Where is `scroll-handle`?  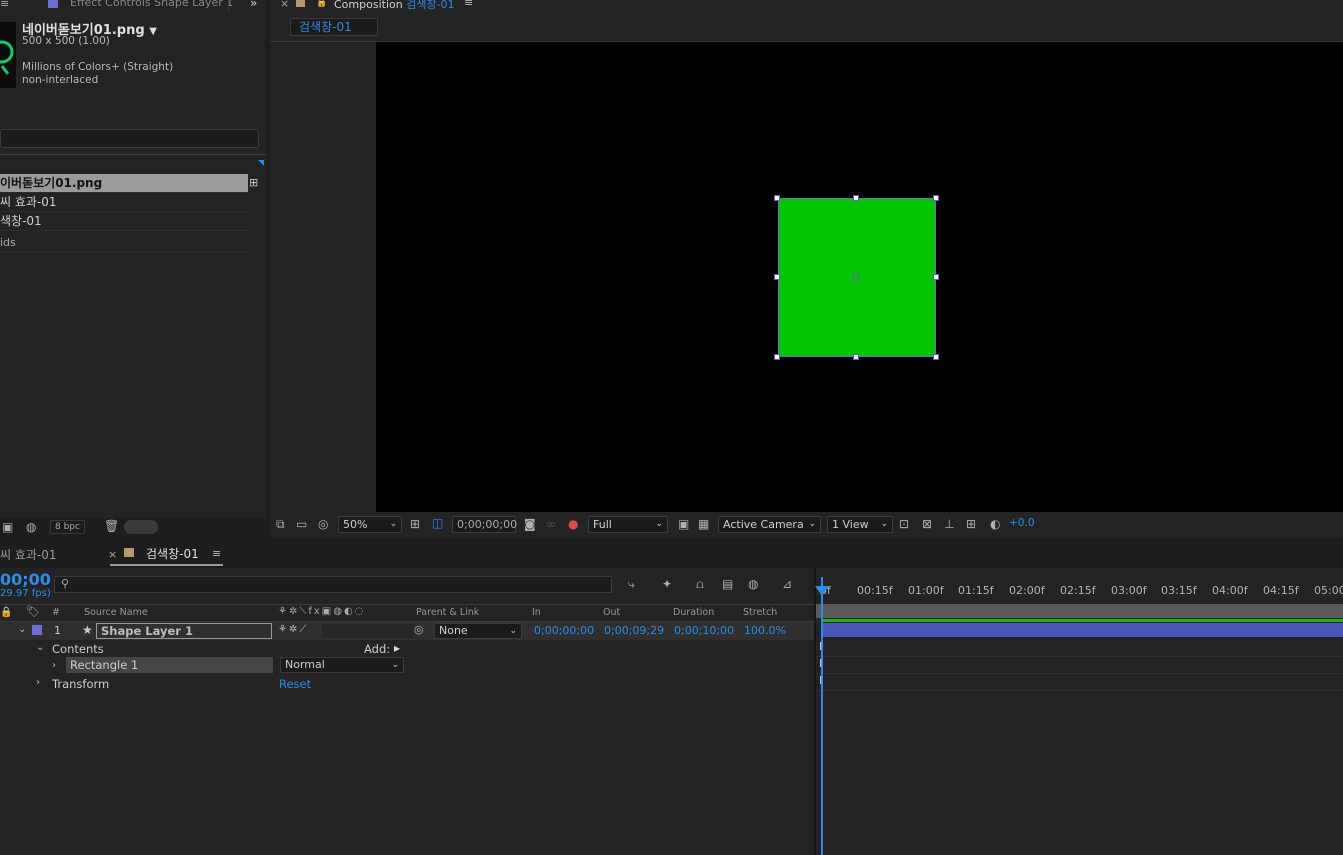
scroll-handle is located at coordinates (141, 527).